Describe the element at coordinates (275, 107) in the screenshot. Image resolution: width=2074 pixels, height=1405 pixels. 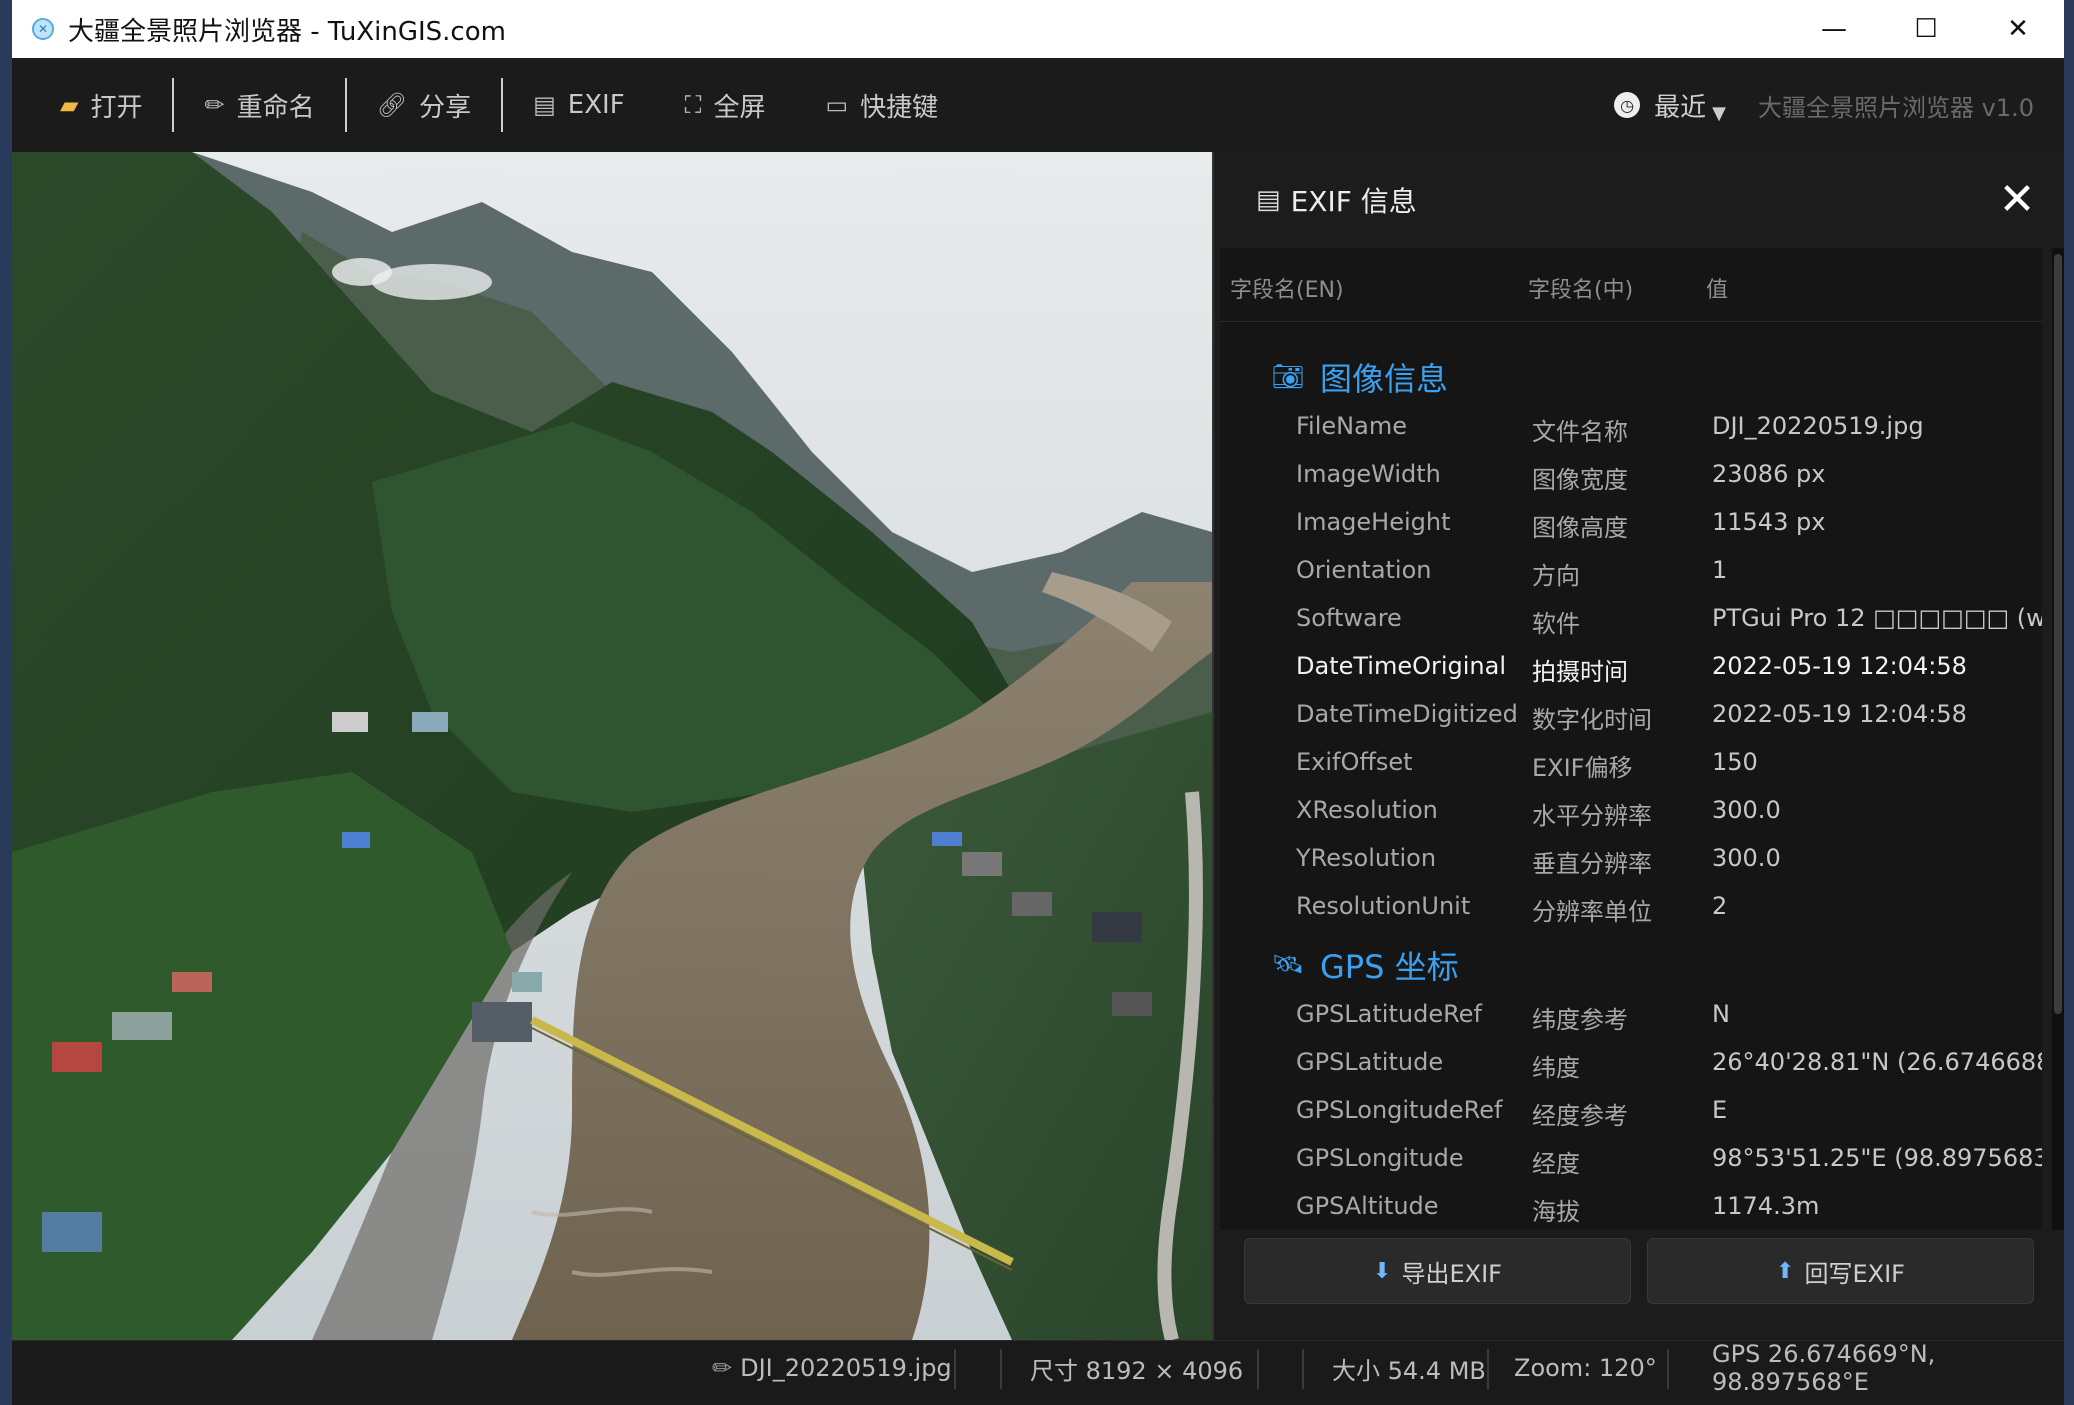
I see `rename-label: 重命名` at that location.